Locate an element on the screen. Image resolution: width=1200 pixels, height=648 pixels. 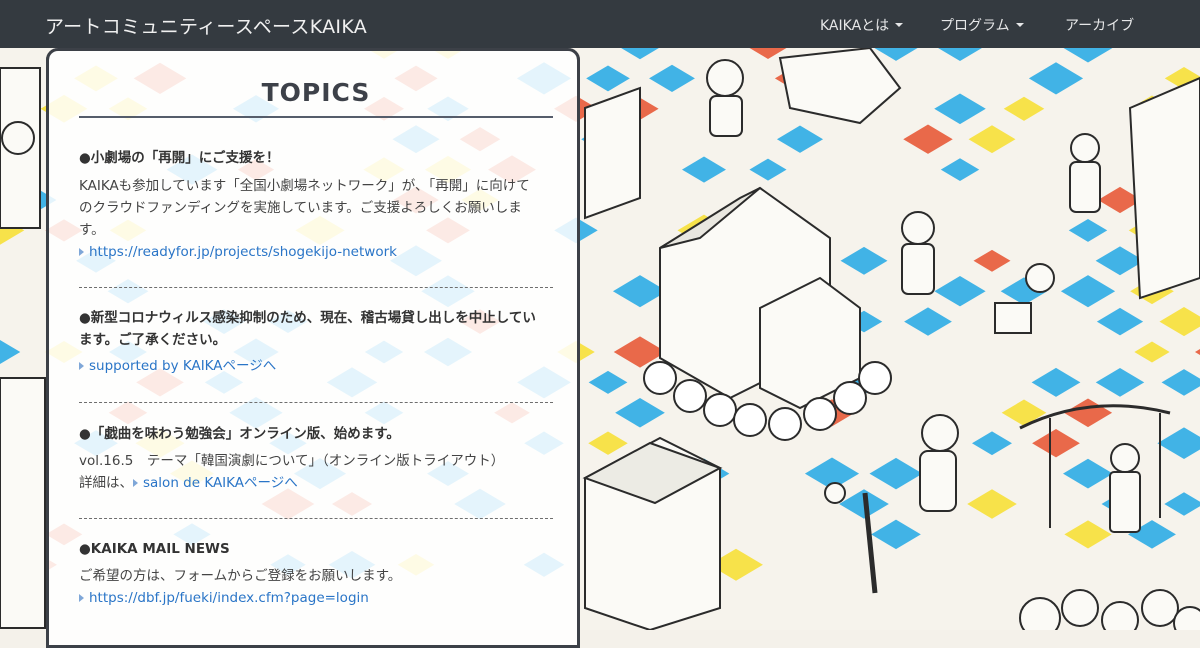
site-brand: アートコミュニティースペースKAIKA is located at coordinates (206, 25).